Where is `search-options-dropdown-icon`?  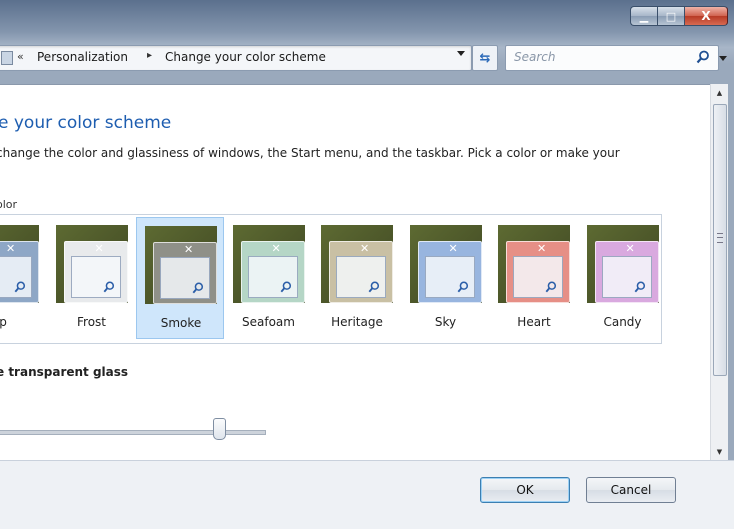
search-options-dropdown-icon is located at coordinates (723, 58).